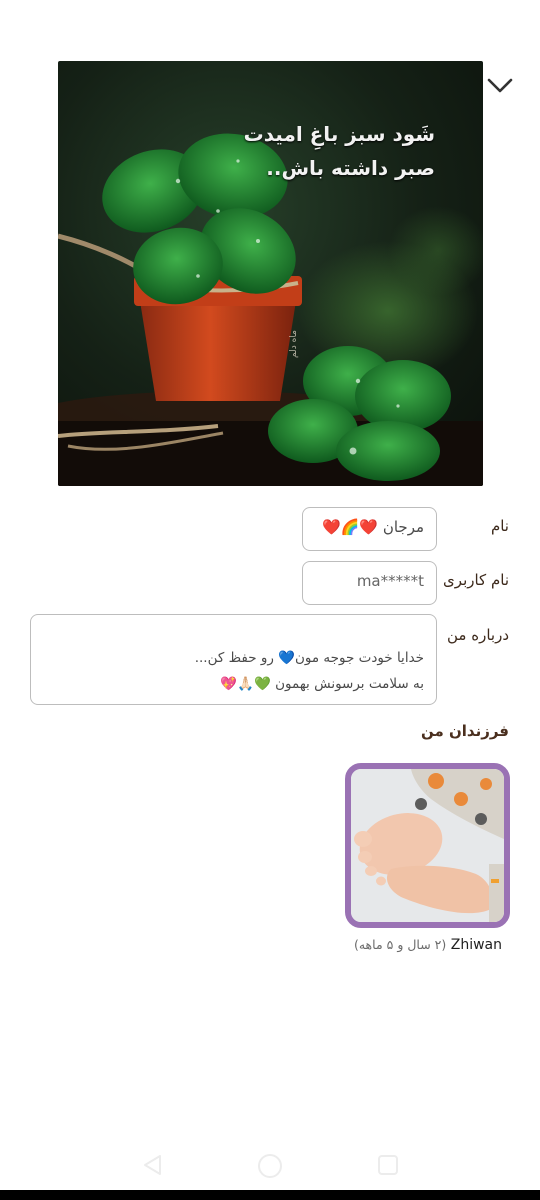 This screenshot has width=540, height=1200. What do you see at coordinates (478, 635) in the screenshot?
I see `about-label: درباره من` at bounding box center [478, 635].